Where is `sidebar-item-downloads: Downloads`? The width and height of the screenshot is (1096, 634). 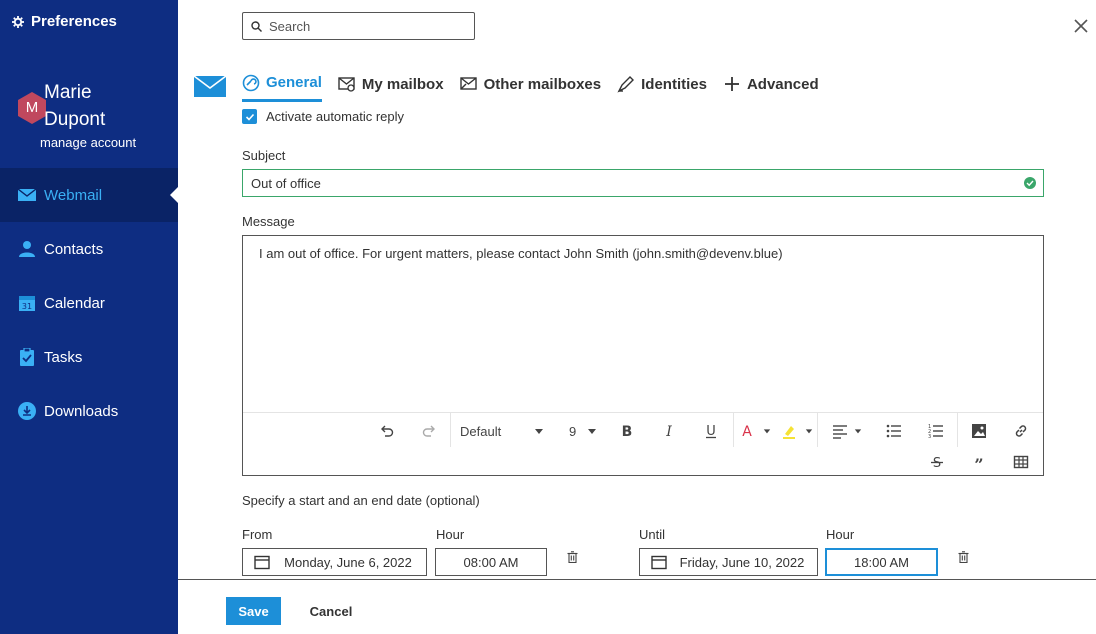
sidebar-item-downloads: Downloads is located at coordinates (89, 411).